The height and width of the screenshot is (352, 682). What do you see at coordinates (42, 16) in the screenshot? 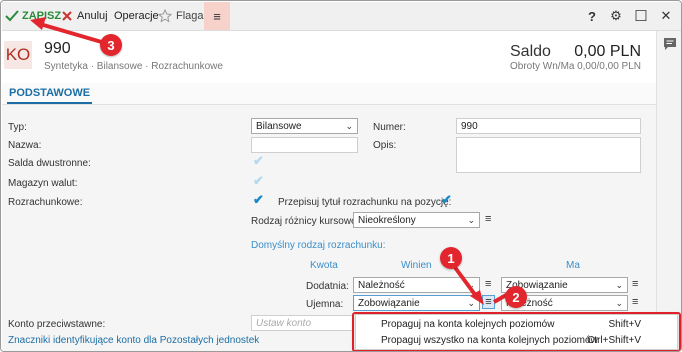
I see `save-label: ZAPISZ` at bounding box center [42, 16].